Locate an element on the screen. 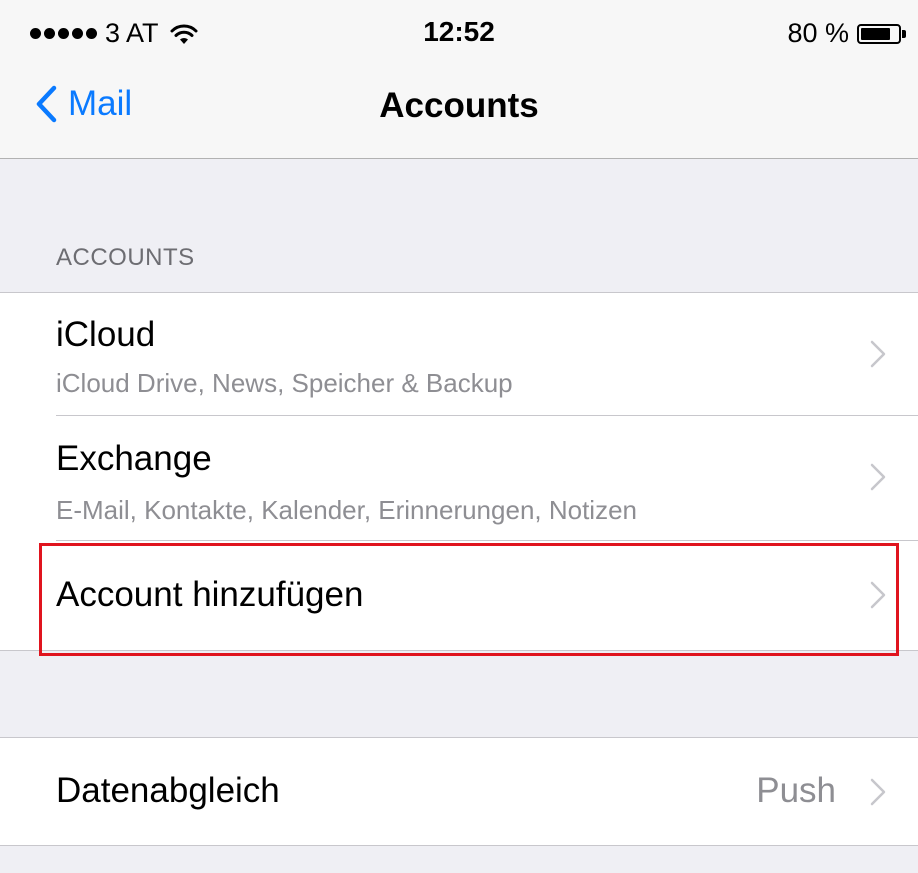 The image size is (918, 873). fetch-value: Push is located at coordinates (796, 790).